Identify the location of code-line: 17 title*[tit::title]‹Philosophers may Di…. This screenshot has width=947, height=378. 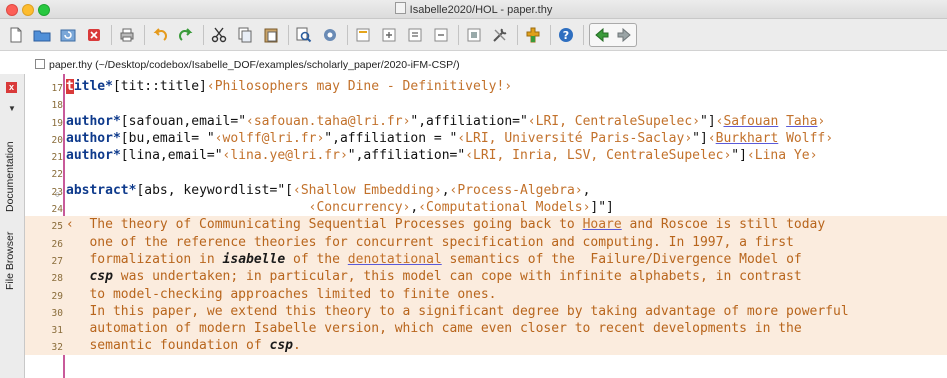
(486, 86).